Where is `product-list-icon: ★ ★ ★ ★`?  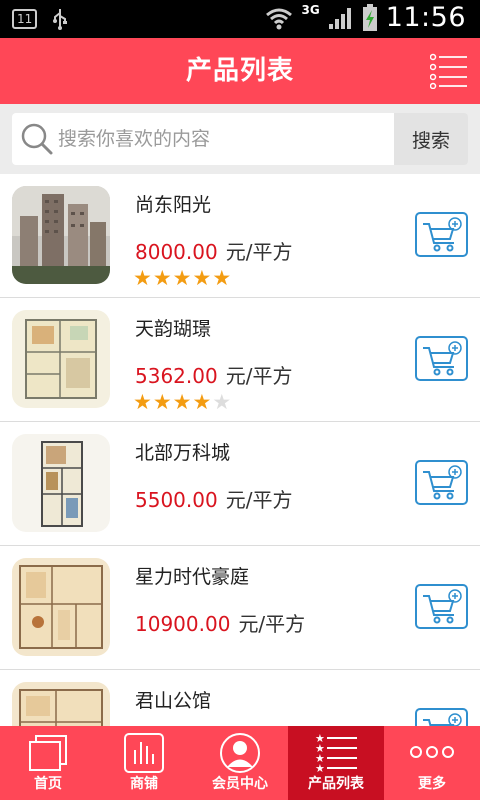
product-list-icon: ★ ★ ★ ★ is located at coordinates (336, 752).